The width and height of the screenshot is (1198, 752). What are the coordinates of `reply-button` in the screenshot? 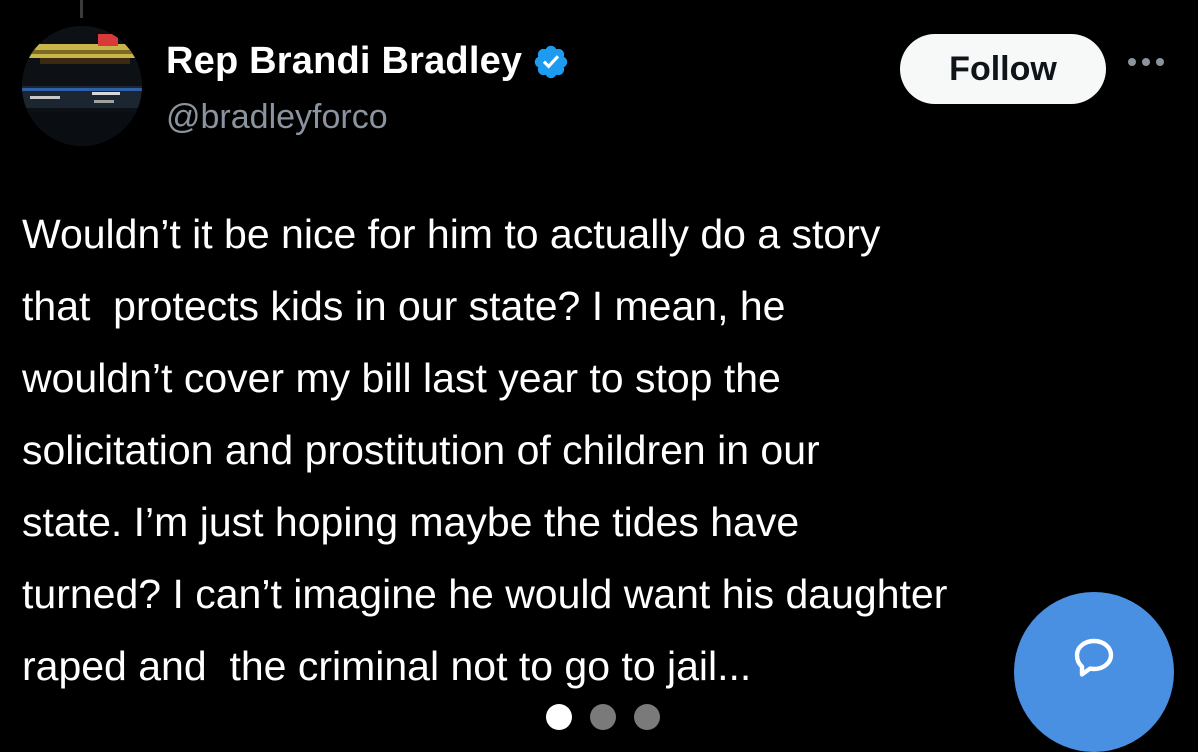 It's located at (1094, 672).